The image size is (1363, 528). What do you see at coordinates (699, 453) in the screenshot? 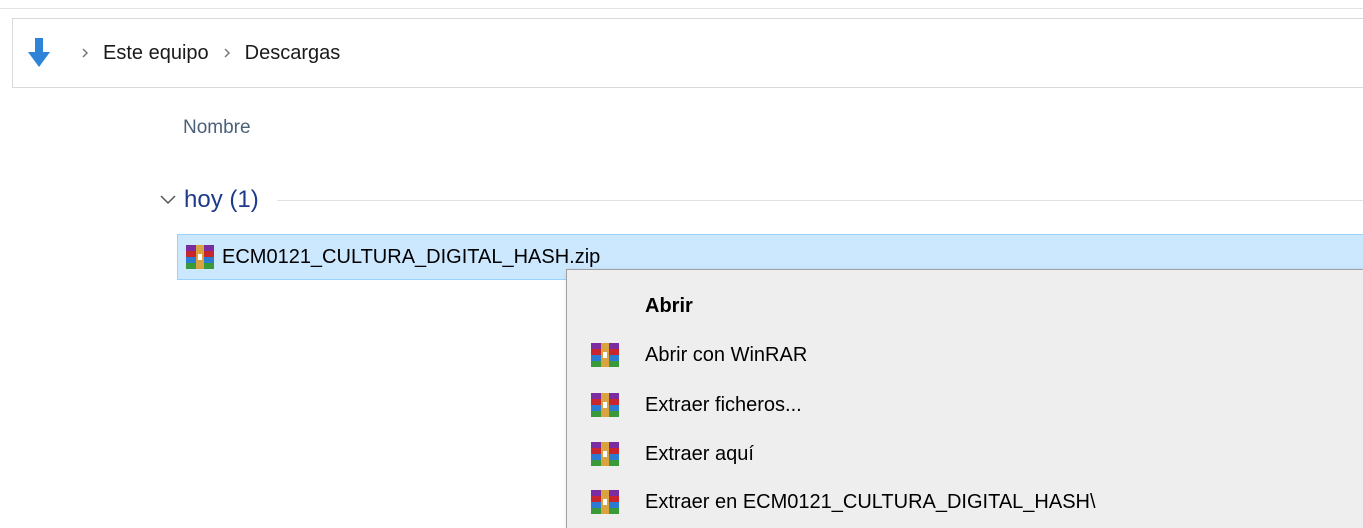
I see `menu-item-label: Extraer aquí` at bounding box center [699, 453].